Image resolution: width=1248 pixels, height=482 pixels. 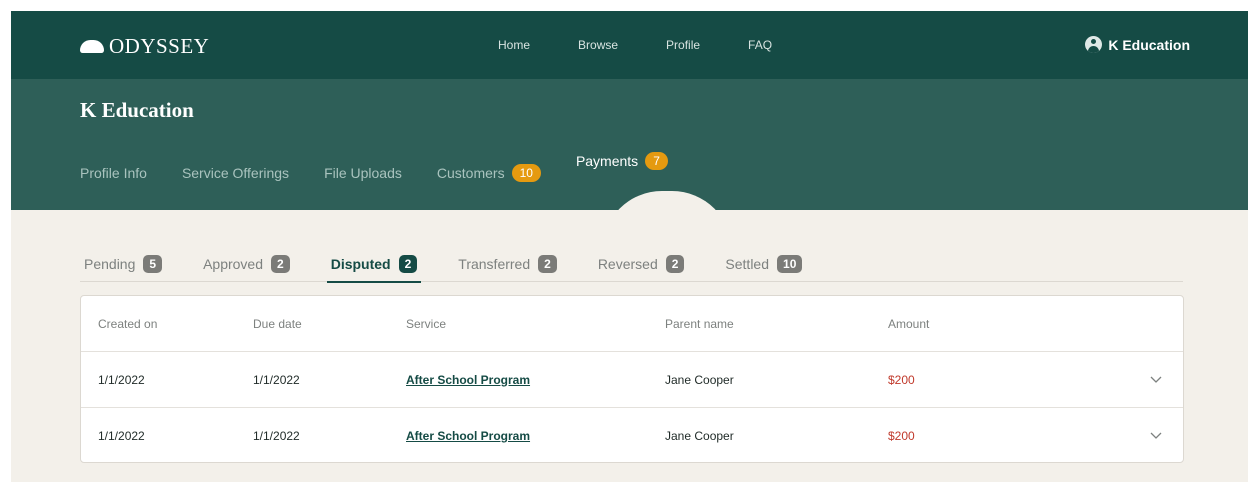 I want to click on tab-payments: Payments 7, so click(x=622, y=161).